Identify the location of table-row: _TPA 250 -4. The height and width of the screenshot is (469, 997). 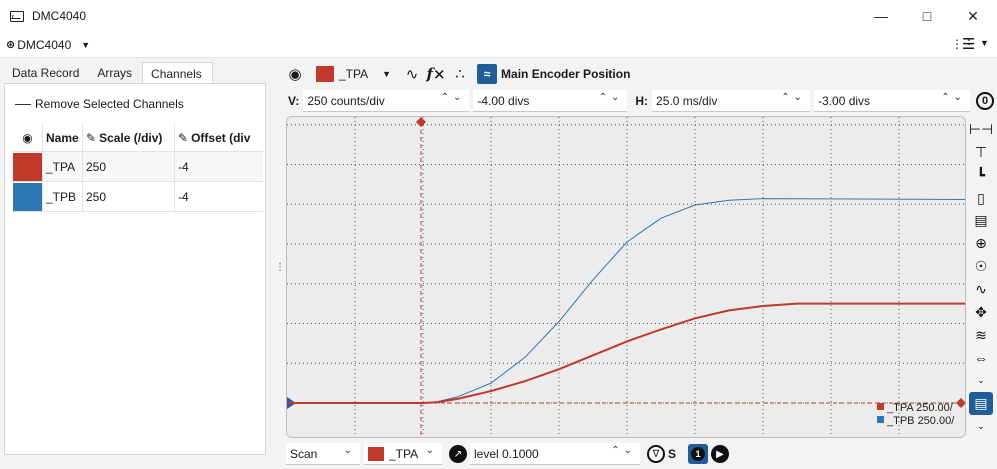
(138, 167).